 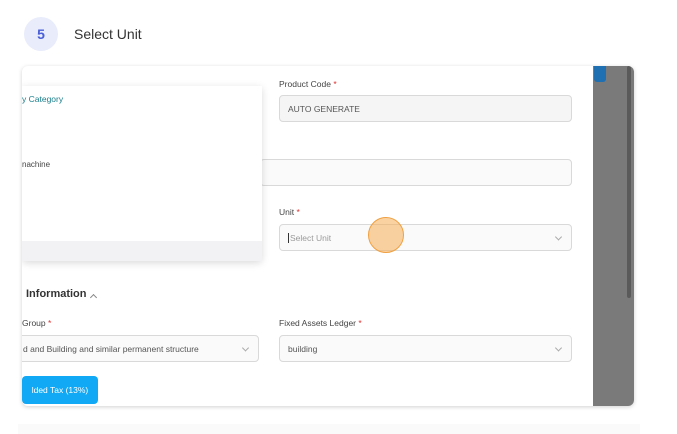 What do you see at coordinates (37, 323) in the screenshot?
I see `group-label: Group *` at bounding box center [37, 323].